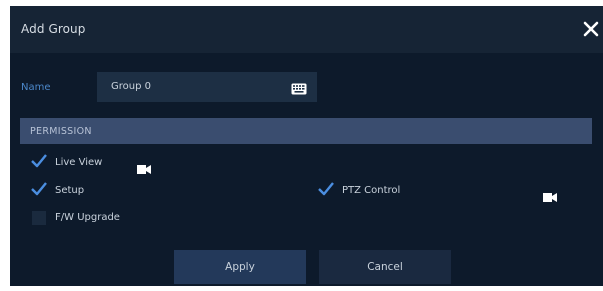 This screenshot has height=291, width=603. I want to click on ptz-control-checkbox: PTZ Control, so click(378, 190).